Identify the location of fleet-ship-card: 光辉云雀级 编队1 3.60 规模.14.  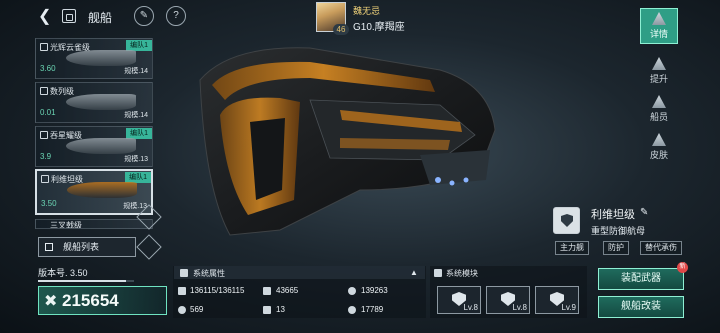
(94, 58).